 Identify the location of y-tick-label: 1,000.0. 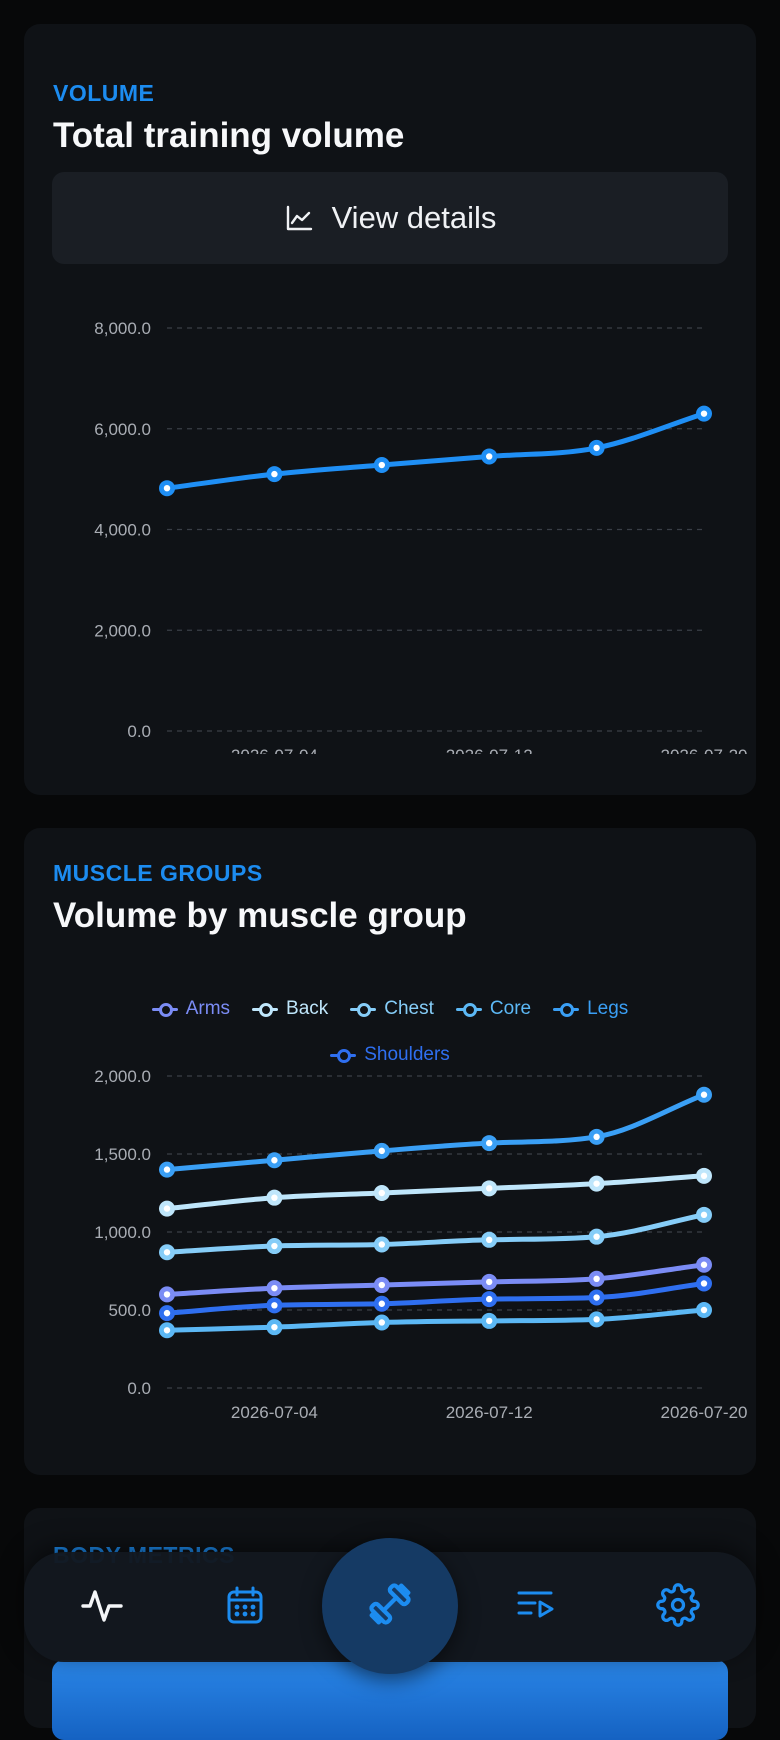
(122, 1232).